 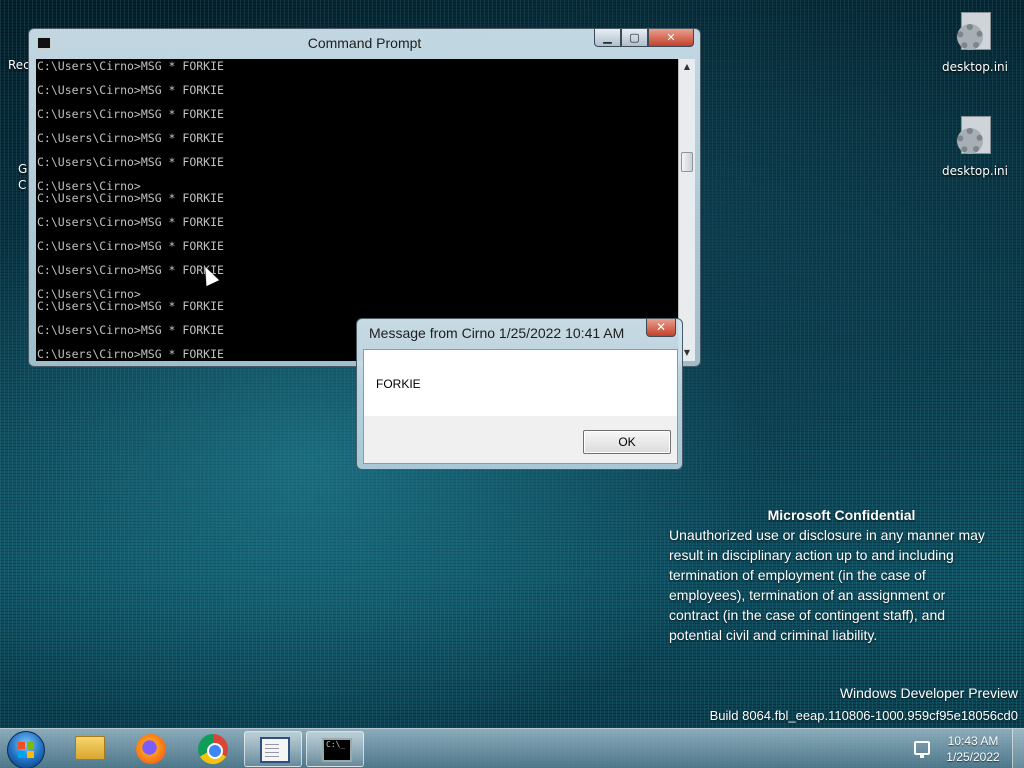 I want to click on build-name: Windows Developer Preview, so click(x=928, y=693).